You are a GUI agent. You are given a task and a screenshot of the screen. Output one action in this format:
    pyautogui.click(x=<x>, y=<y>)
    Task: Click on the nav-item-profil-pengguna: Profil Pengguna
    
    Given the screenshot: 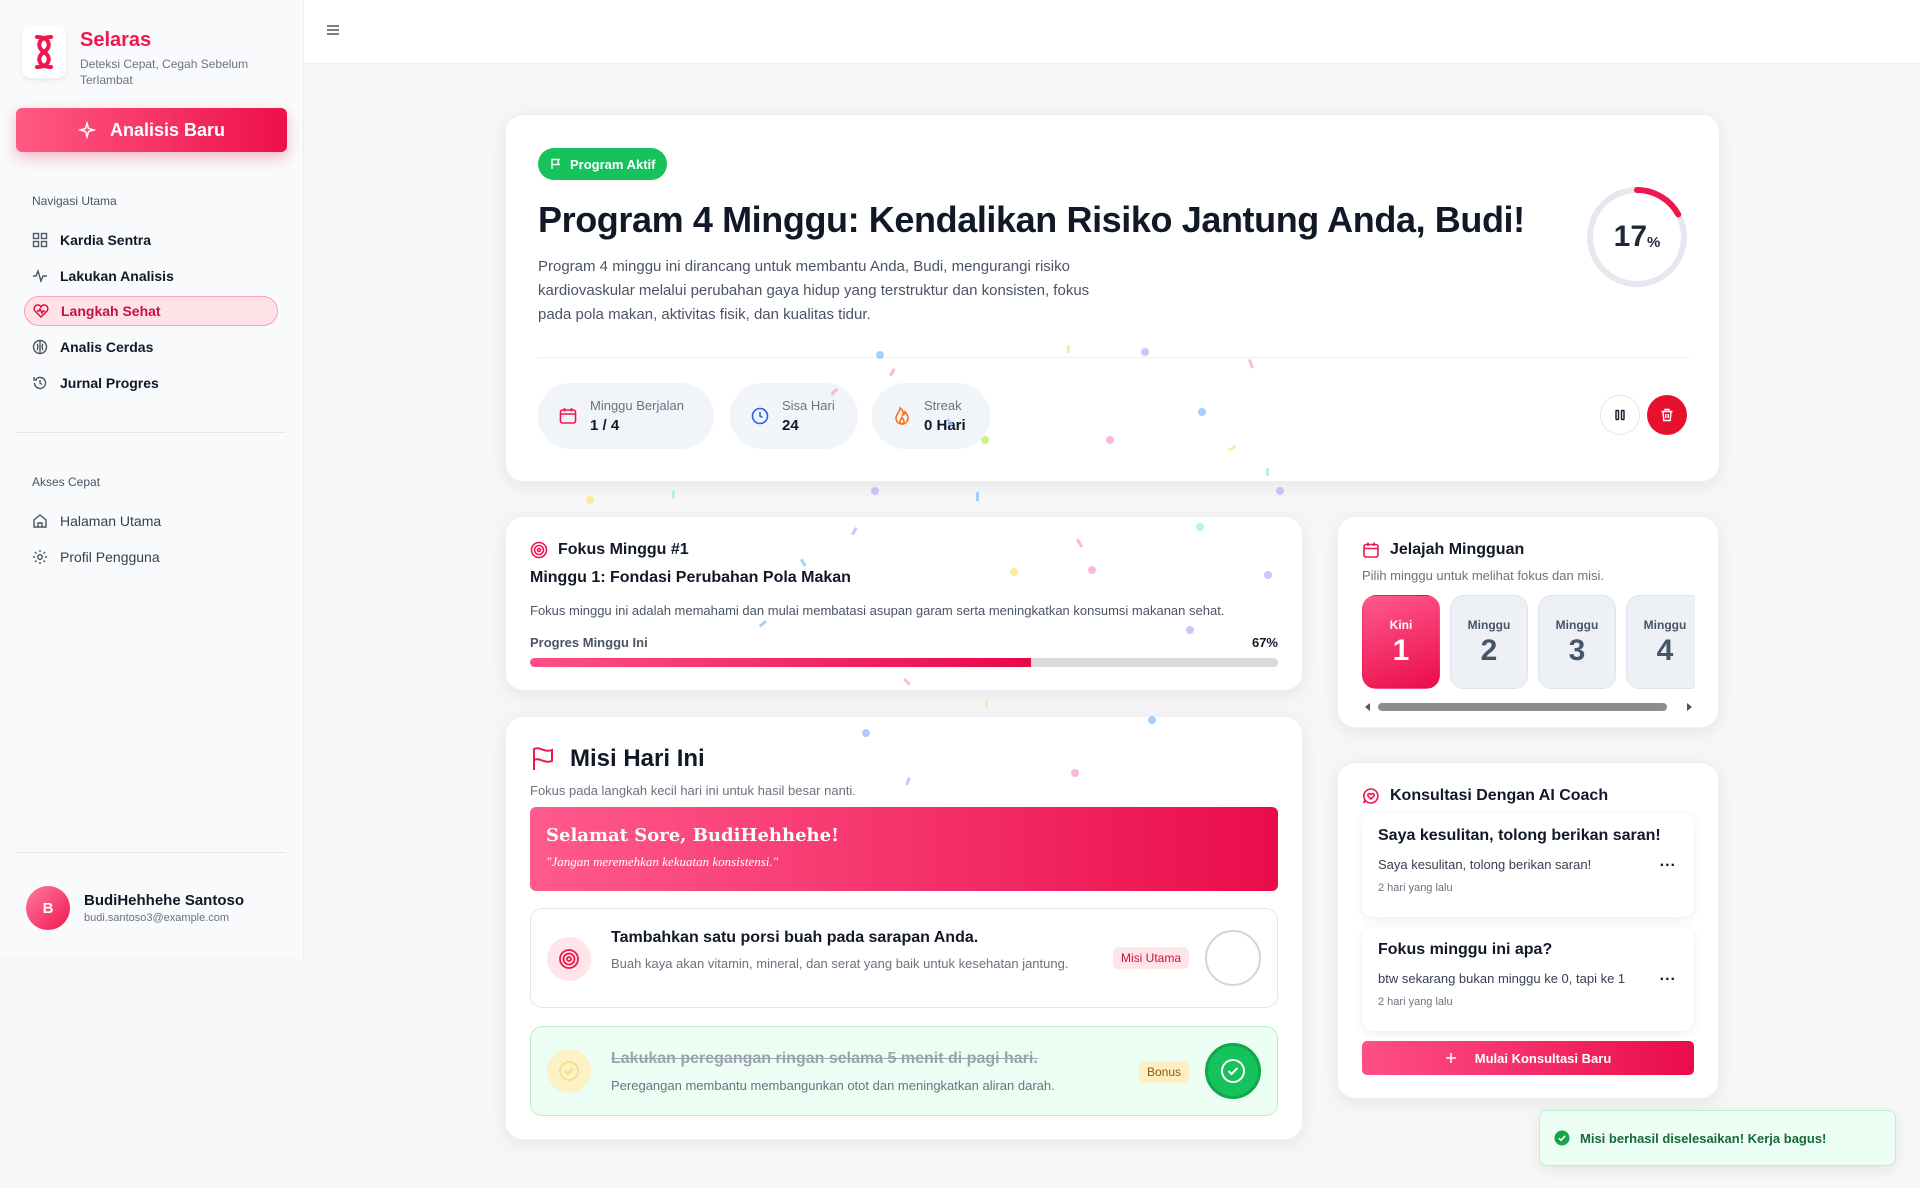 What is the action you would take?
    pyautogui.click(x=151, y=557)
    